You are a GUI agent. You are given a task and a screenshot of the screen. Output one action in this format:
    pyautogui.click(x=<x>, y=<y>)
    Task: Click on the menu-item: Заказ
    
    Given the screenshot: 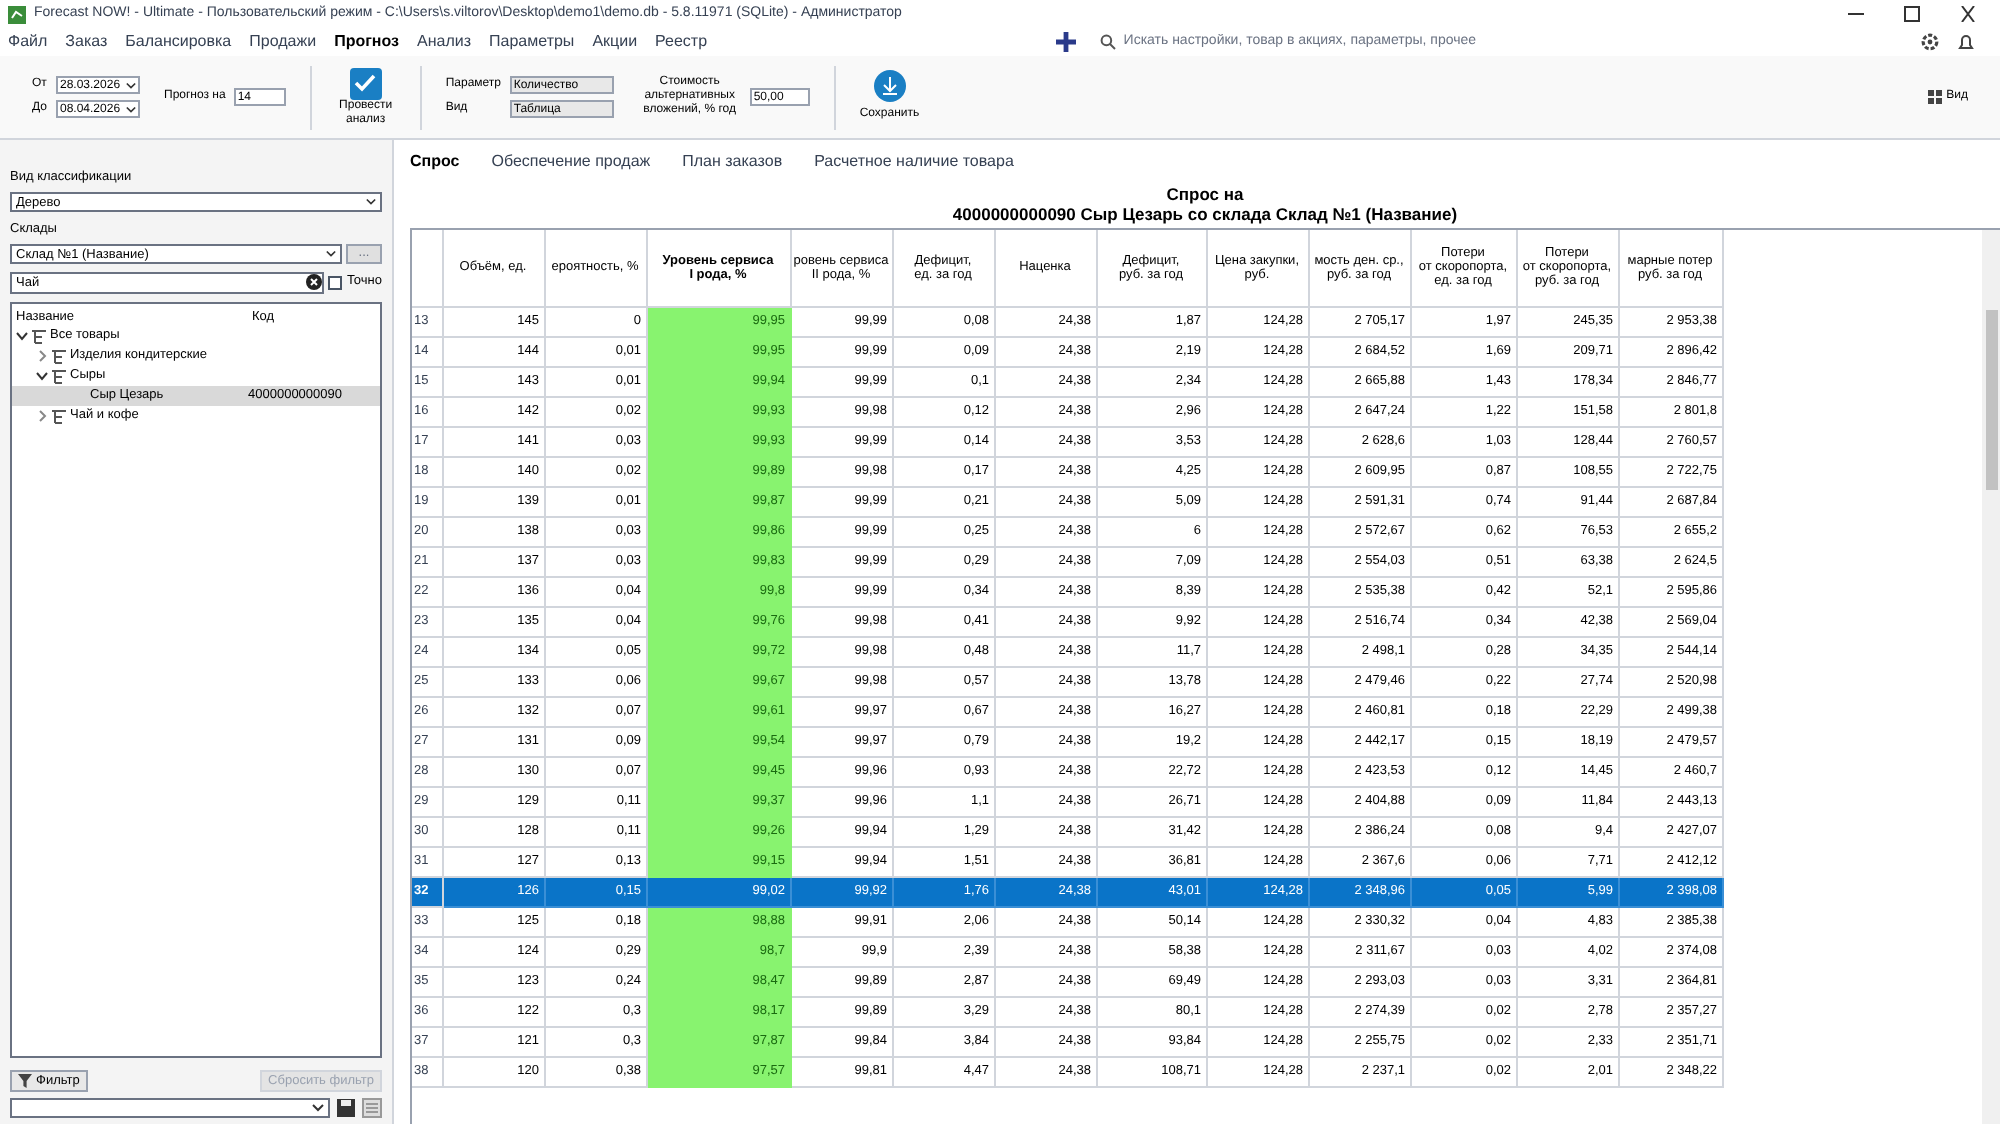 What is the action you would take?
    pyautogui.click(x=86, y=42)
    